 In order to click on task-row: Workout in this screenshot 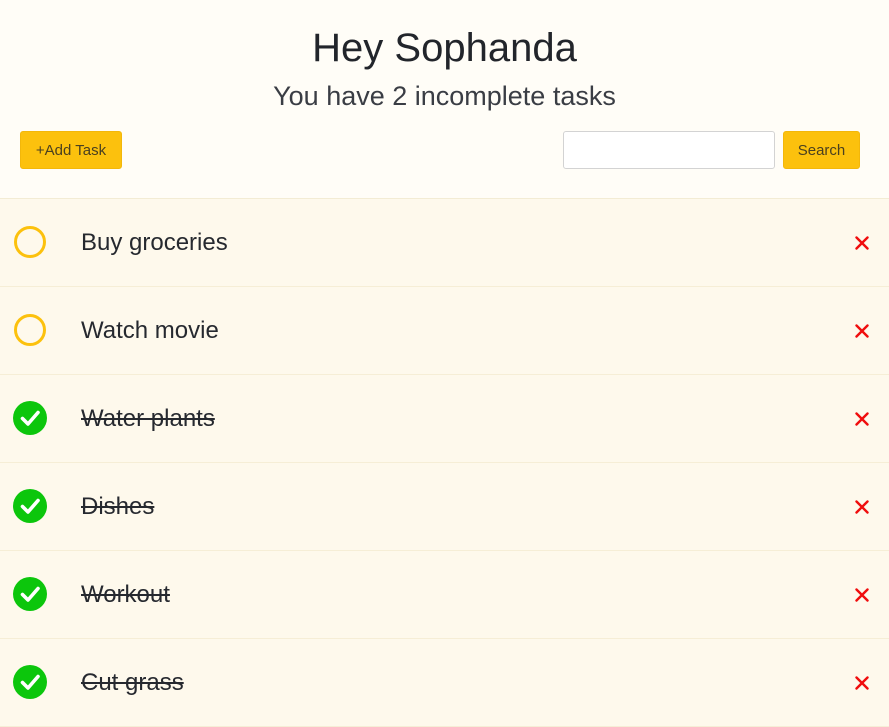, I will do `click(444, 595)`.